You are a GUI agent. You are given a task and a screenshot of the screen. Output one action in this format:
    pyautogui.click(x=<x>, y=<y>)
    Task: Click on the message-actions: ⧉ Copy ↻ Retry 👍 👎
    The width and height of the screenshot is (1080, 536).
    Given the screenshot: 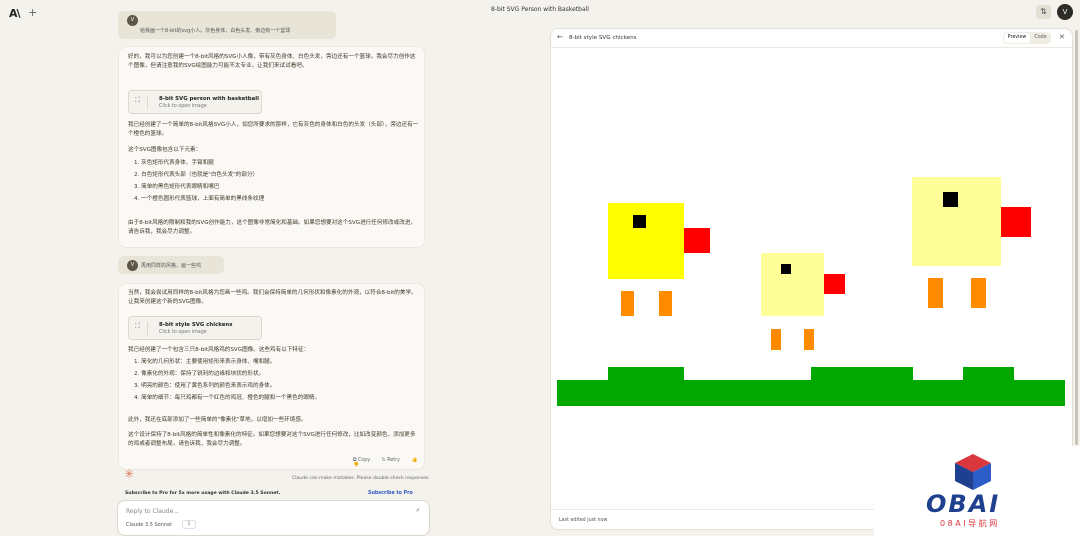 What is the action you would take?
    pyautogui.click(x=388, y=462)
    